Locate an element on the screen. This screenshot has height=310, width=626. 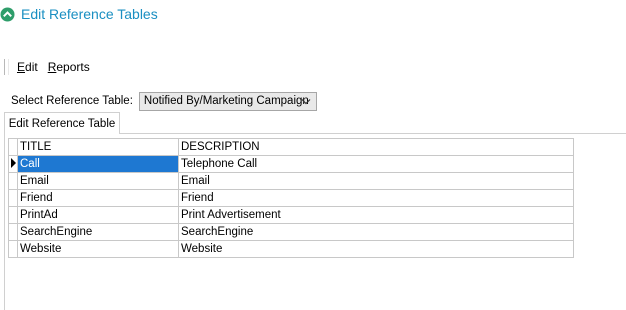
chevron-down-icon is located at coordinates (306, 101).